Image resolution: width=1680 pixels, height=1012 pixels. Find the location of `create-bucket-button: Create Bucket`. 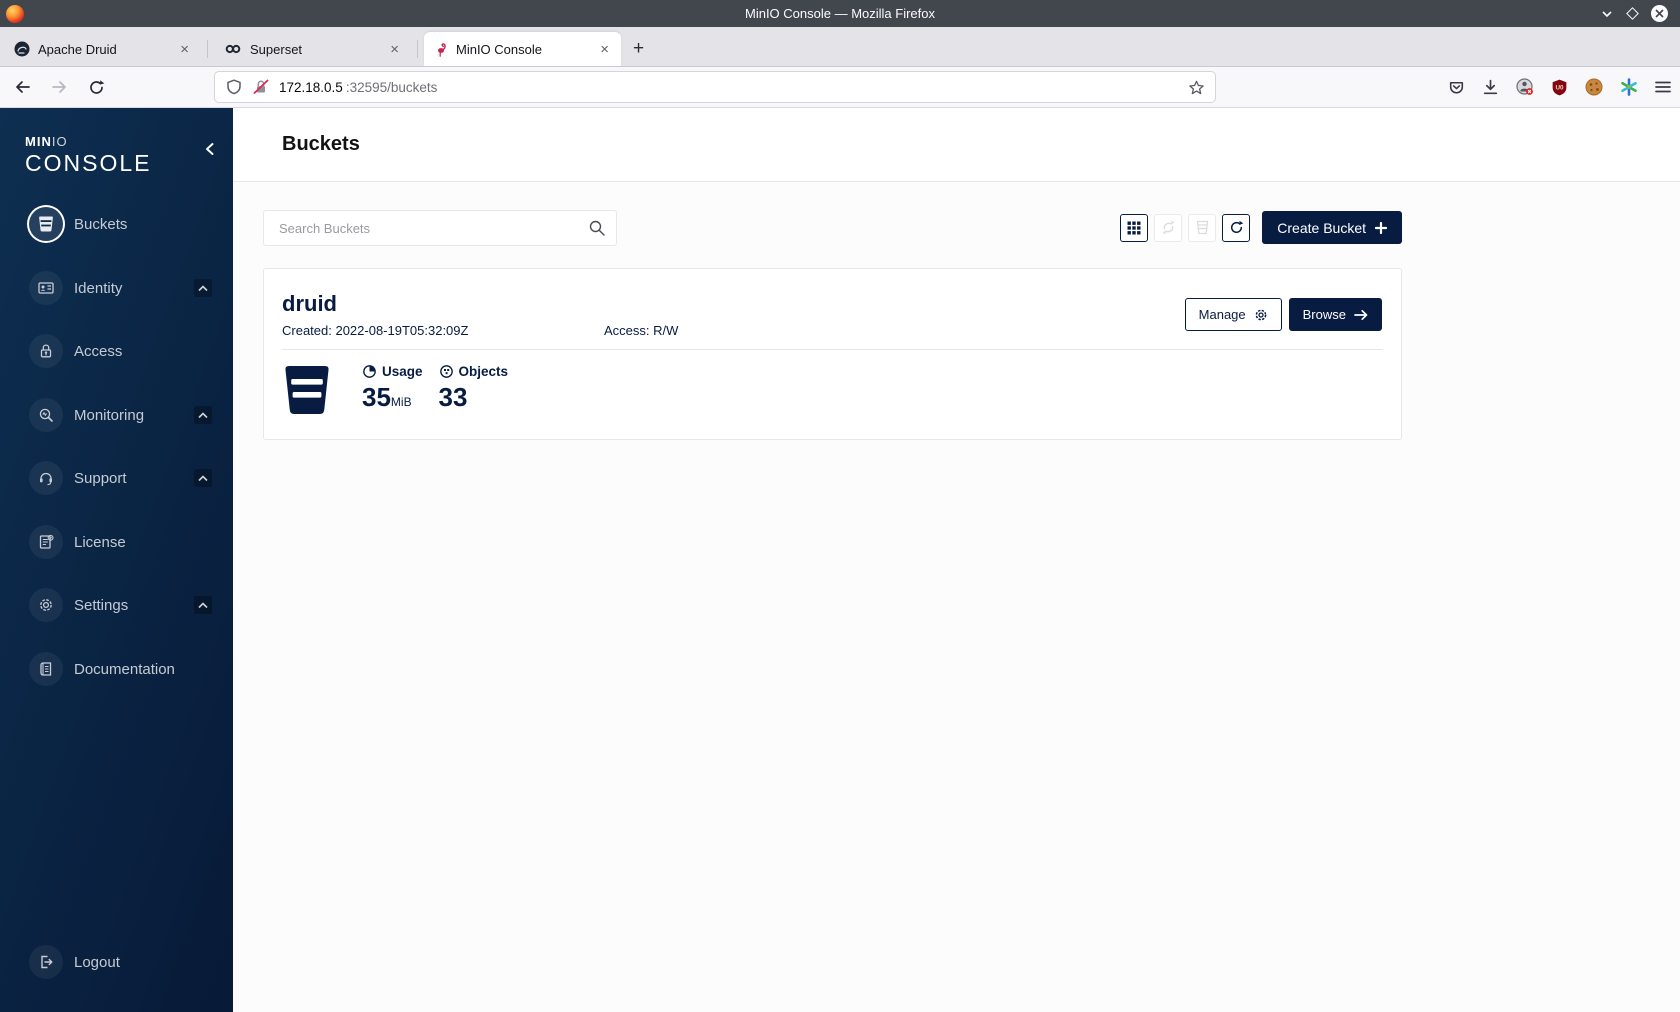

create-bucket-button: Create Bucket is located at coordinates (1332, 227).